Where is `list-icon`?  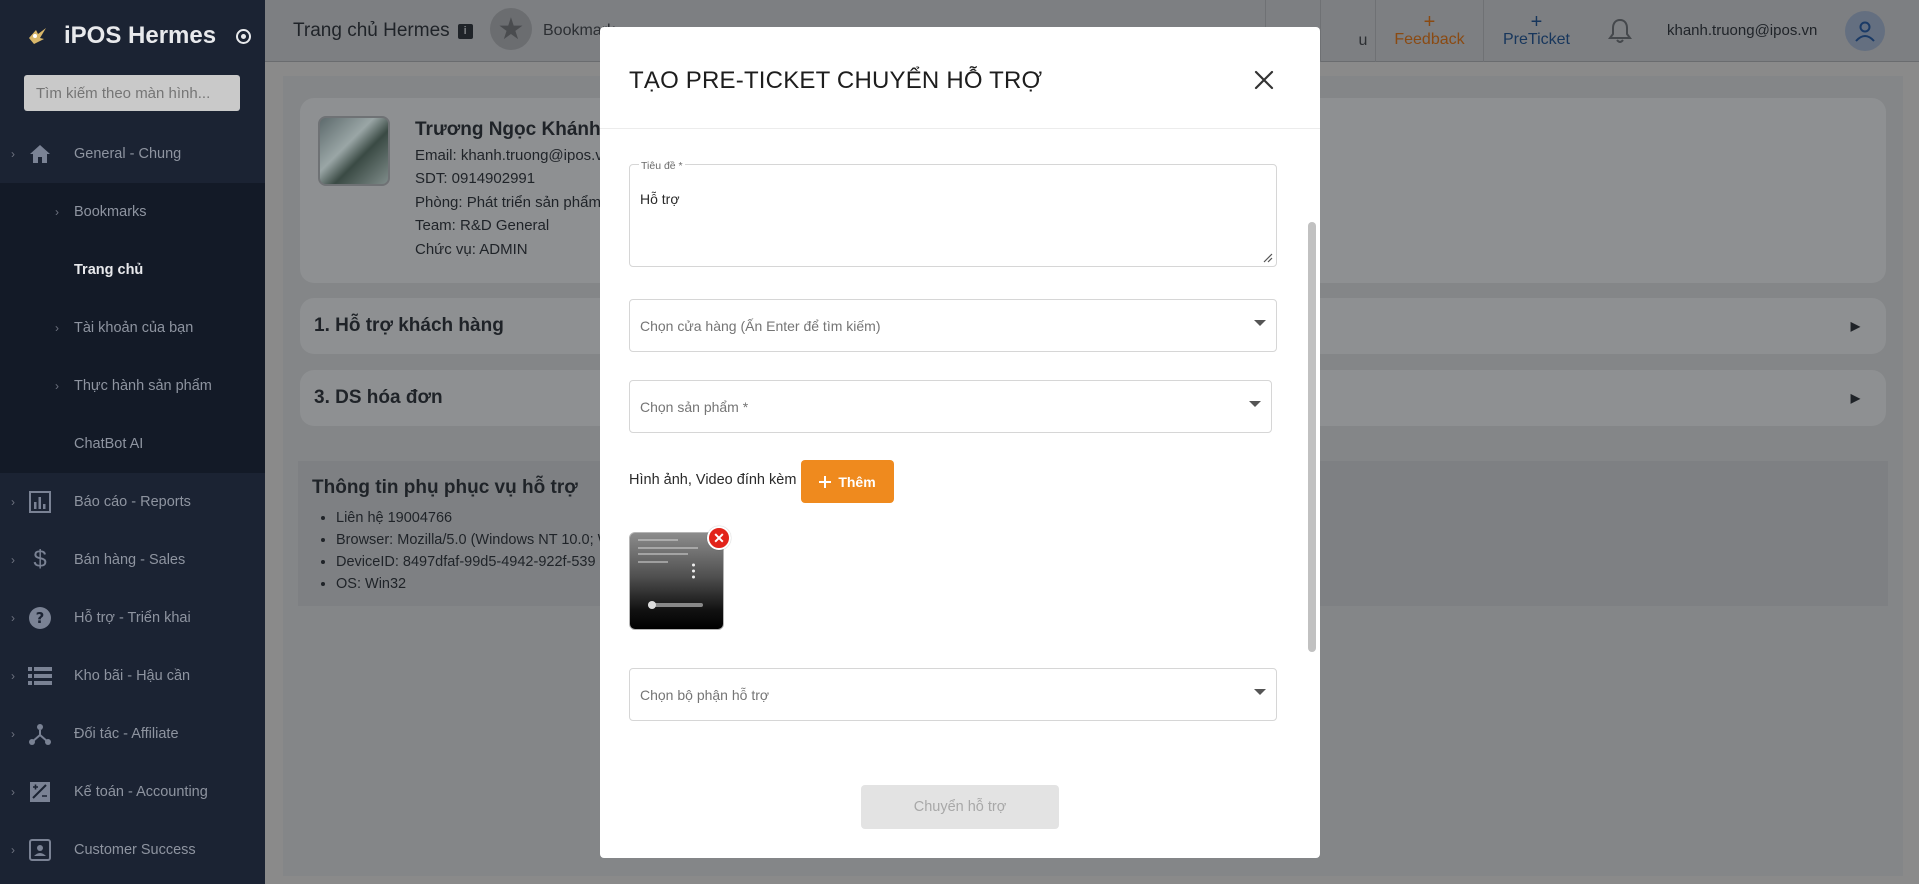 list-icon is located at coordinates (40, 676).